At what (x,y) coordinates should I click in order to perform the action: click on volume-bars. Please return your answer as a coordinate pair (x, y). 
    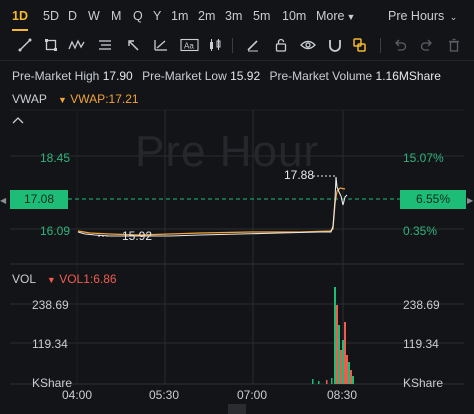
    Looking at the image, I should click on (333, 335).